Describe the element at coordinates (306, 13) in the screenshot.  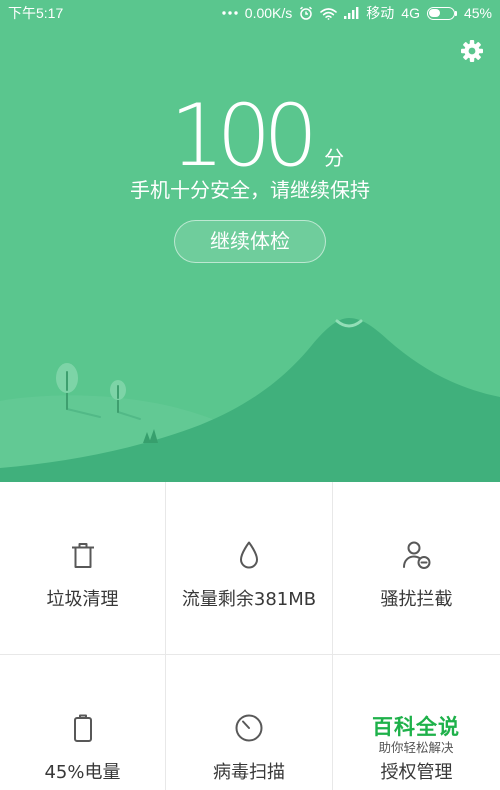
I see `alarm-icon` at that location.